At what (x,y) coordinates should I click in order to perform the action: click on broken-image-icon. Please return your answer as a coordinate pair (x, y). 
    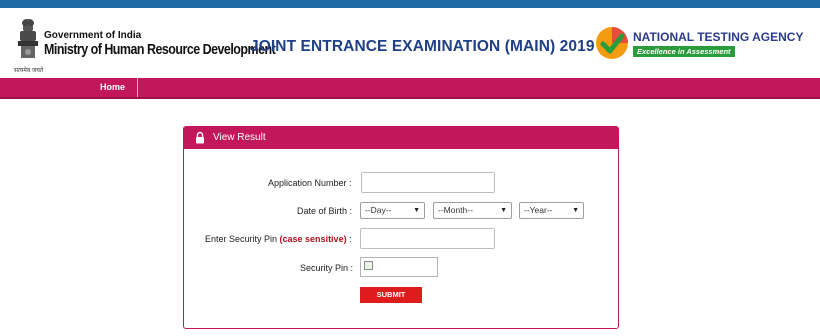
    Looking at the image, I should click on (368, 265).